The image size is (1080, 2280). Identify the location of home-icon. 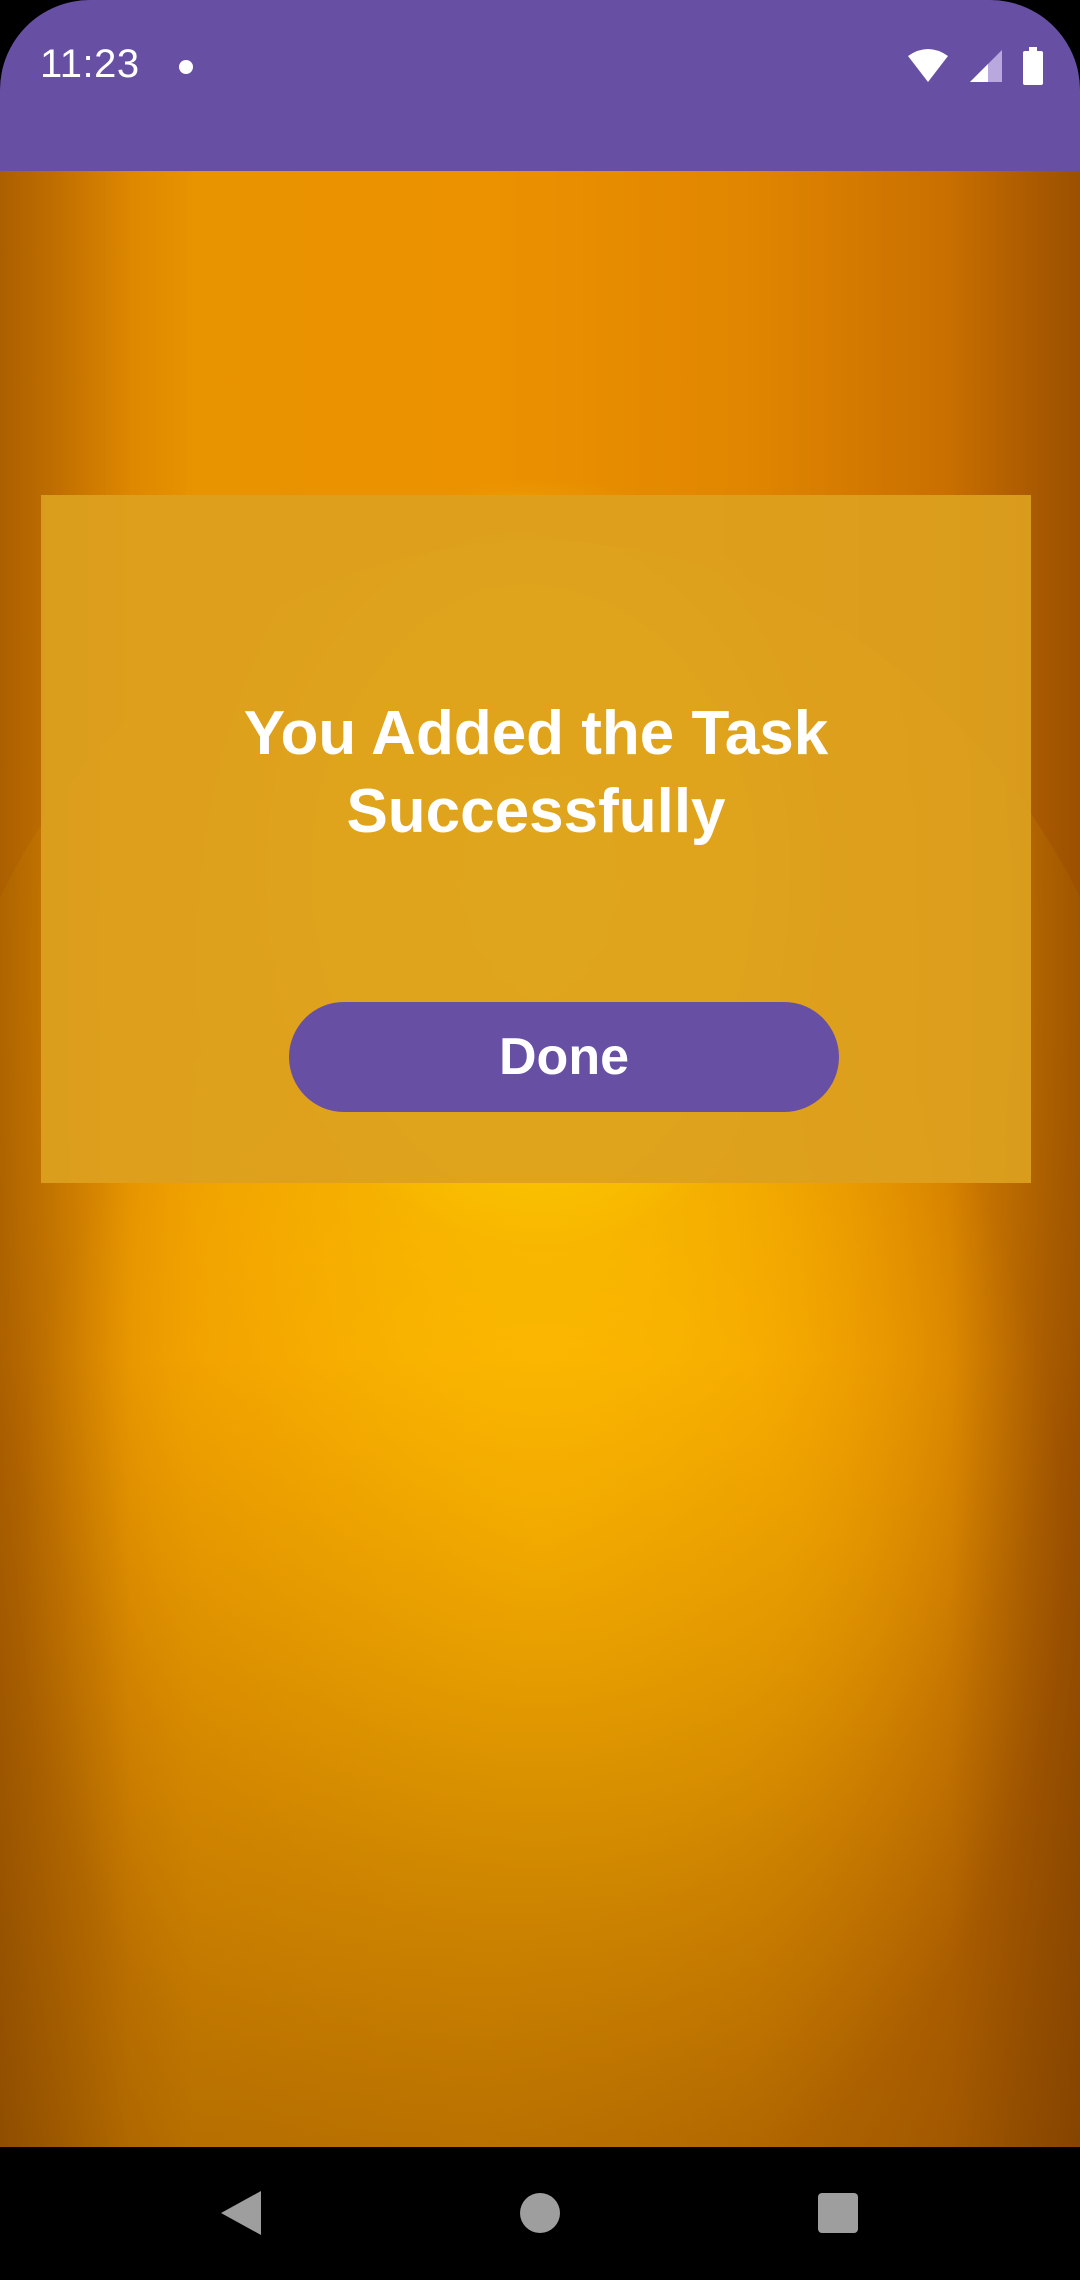
(540, 2213).